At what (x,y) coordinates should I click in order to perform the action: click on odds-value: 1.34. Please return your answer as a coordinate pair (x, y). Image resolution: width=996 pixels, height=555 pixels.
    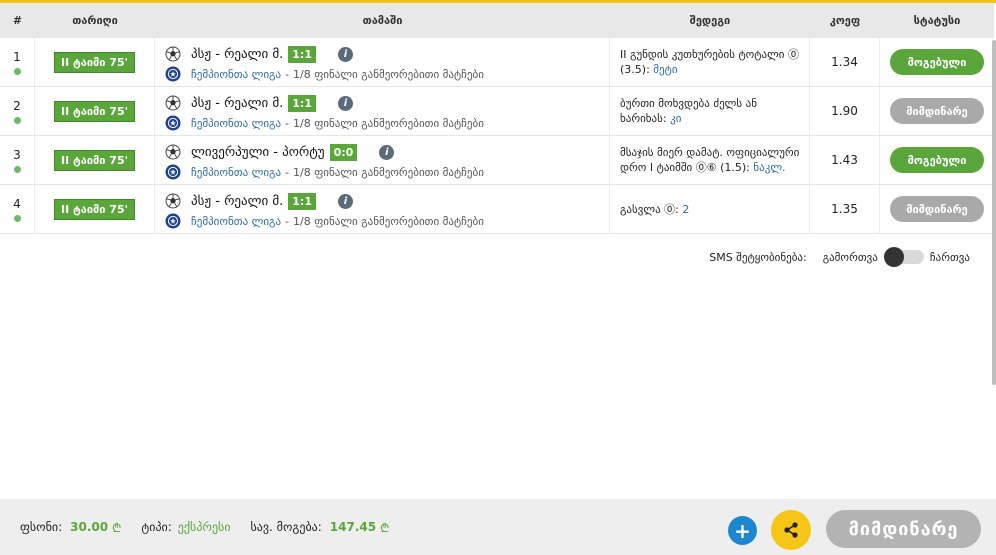
    Looking at the image, I should click on (844, 62).